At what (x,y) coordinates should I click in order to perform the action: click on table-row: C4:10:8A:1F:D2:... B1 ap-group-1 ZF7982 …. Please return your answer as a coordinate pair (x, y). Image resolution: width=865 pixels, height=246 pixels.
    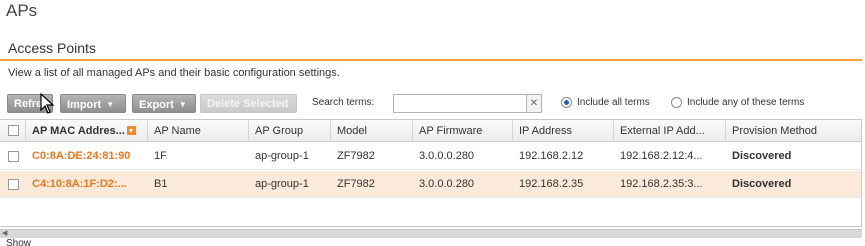
    Looking at the image, I should click on (430, 184).